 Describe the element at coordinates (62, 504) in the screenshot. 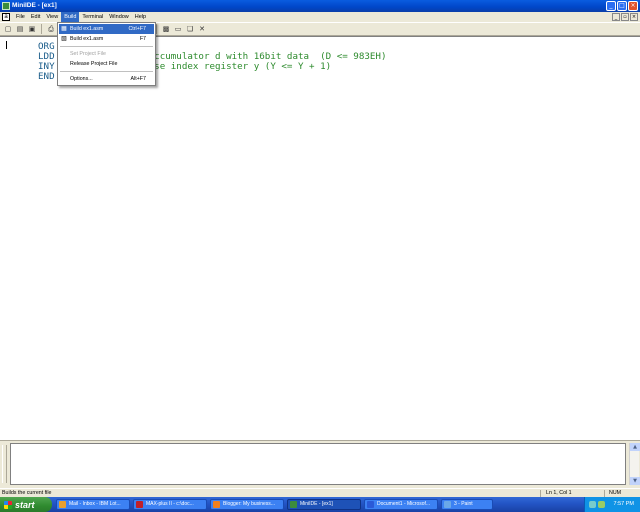

I see `lotus-notes-icon` at that location.